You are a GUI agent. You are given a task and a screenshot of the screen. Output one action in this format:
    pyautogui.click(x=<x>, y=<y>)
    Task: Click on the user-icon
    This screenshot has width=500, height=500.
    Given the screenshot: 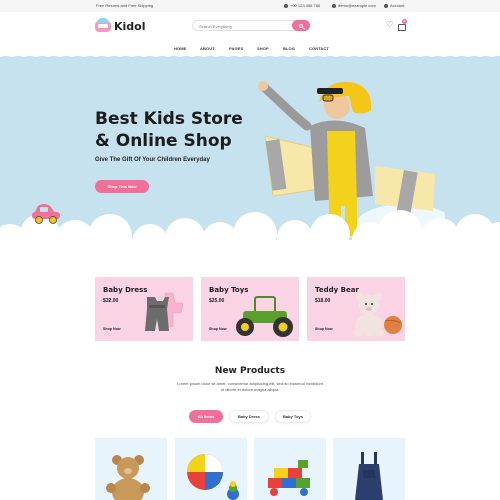 What is the action you would take?
    pyautogui.click(x=386, y=5)
    